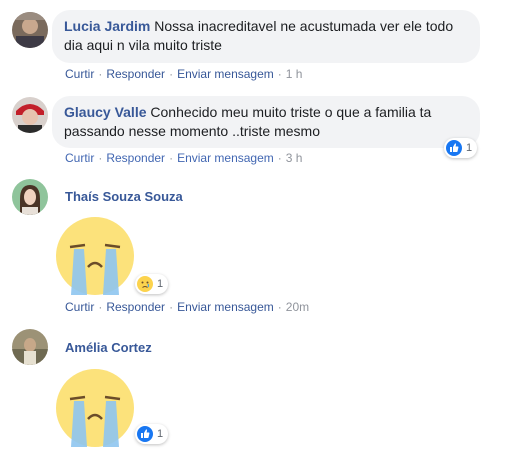 The height and width of the screenshot is (454, 520). Describe the element at coordinates (105, 112) in the screenshot. I see `comment-author: Glaucy Valle` at that location.